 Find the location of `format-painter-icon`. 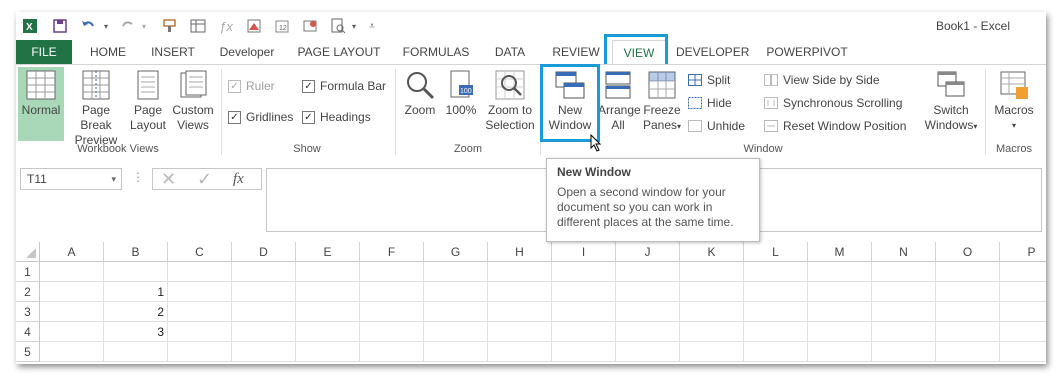

format-painter-icon is located at coordinates (170, 26).